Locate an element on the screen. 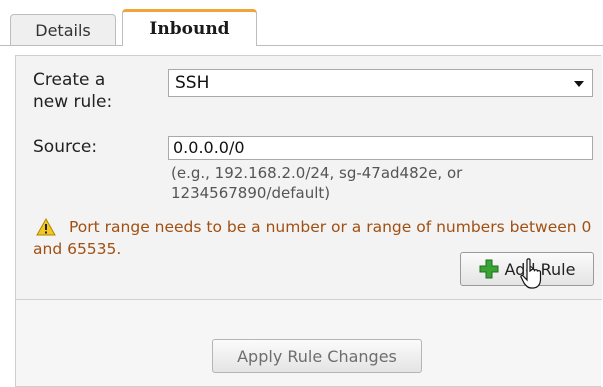 Image resolution: width=603 pixels, height=387 pixels. apply-rule-changes-label: Apply Rule Changes is located at coordinates (317, 356).